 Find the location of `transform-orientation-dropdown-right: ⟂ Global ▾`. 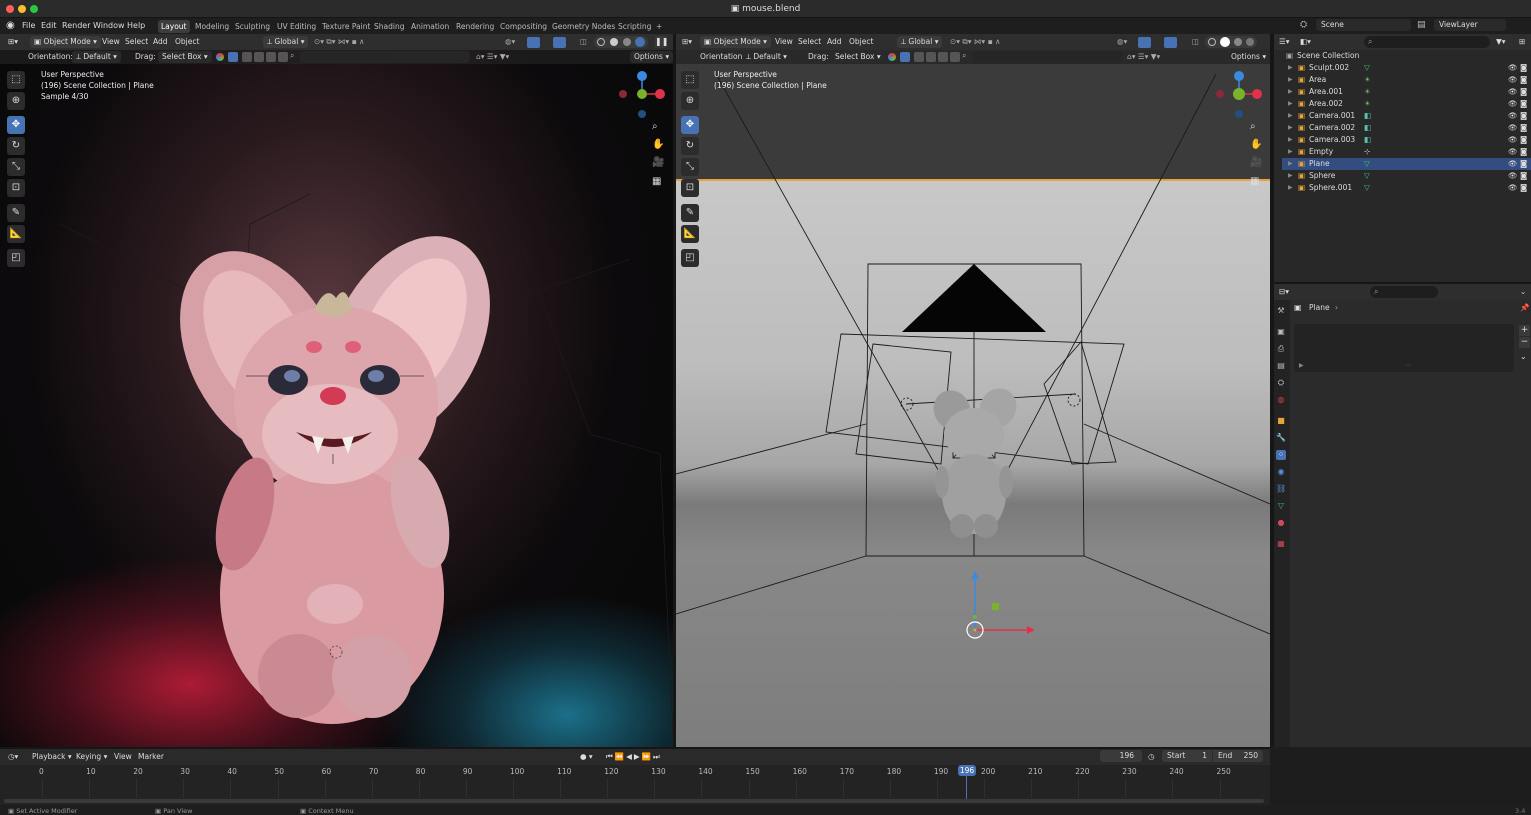

transform-orientation-dropdown-right: ⟂ Global ▾ is located at coordinates (920, 42).